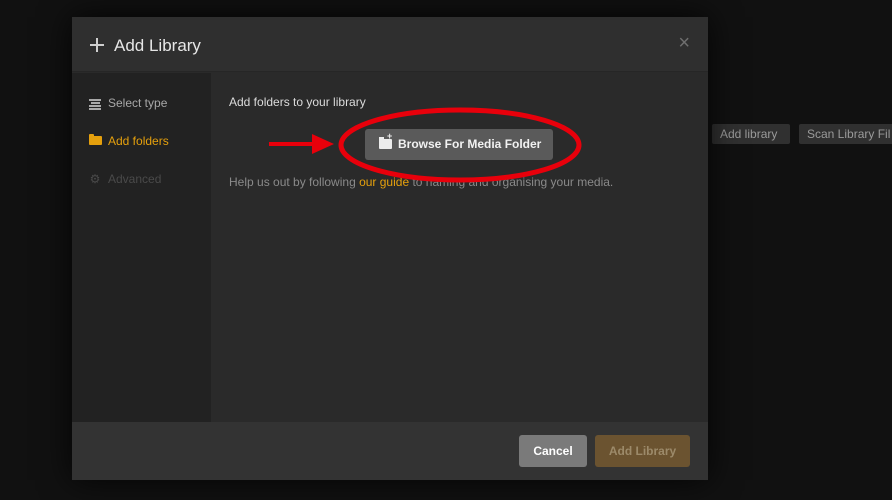 The width and height of the screenshot is (892, 500). What do you see at coordinates (751, 134) in the screenshot?
I see `background-add-library-button: Add library` at bounding box center [751, 134].